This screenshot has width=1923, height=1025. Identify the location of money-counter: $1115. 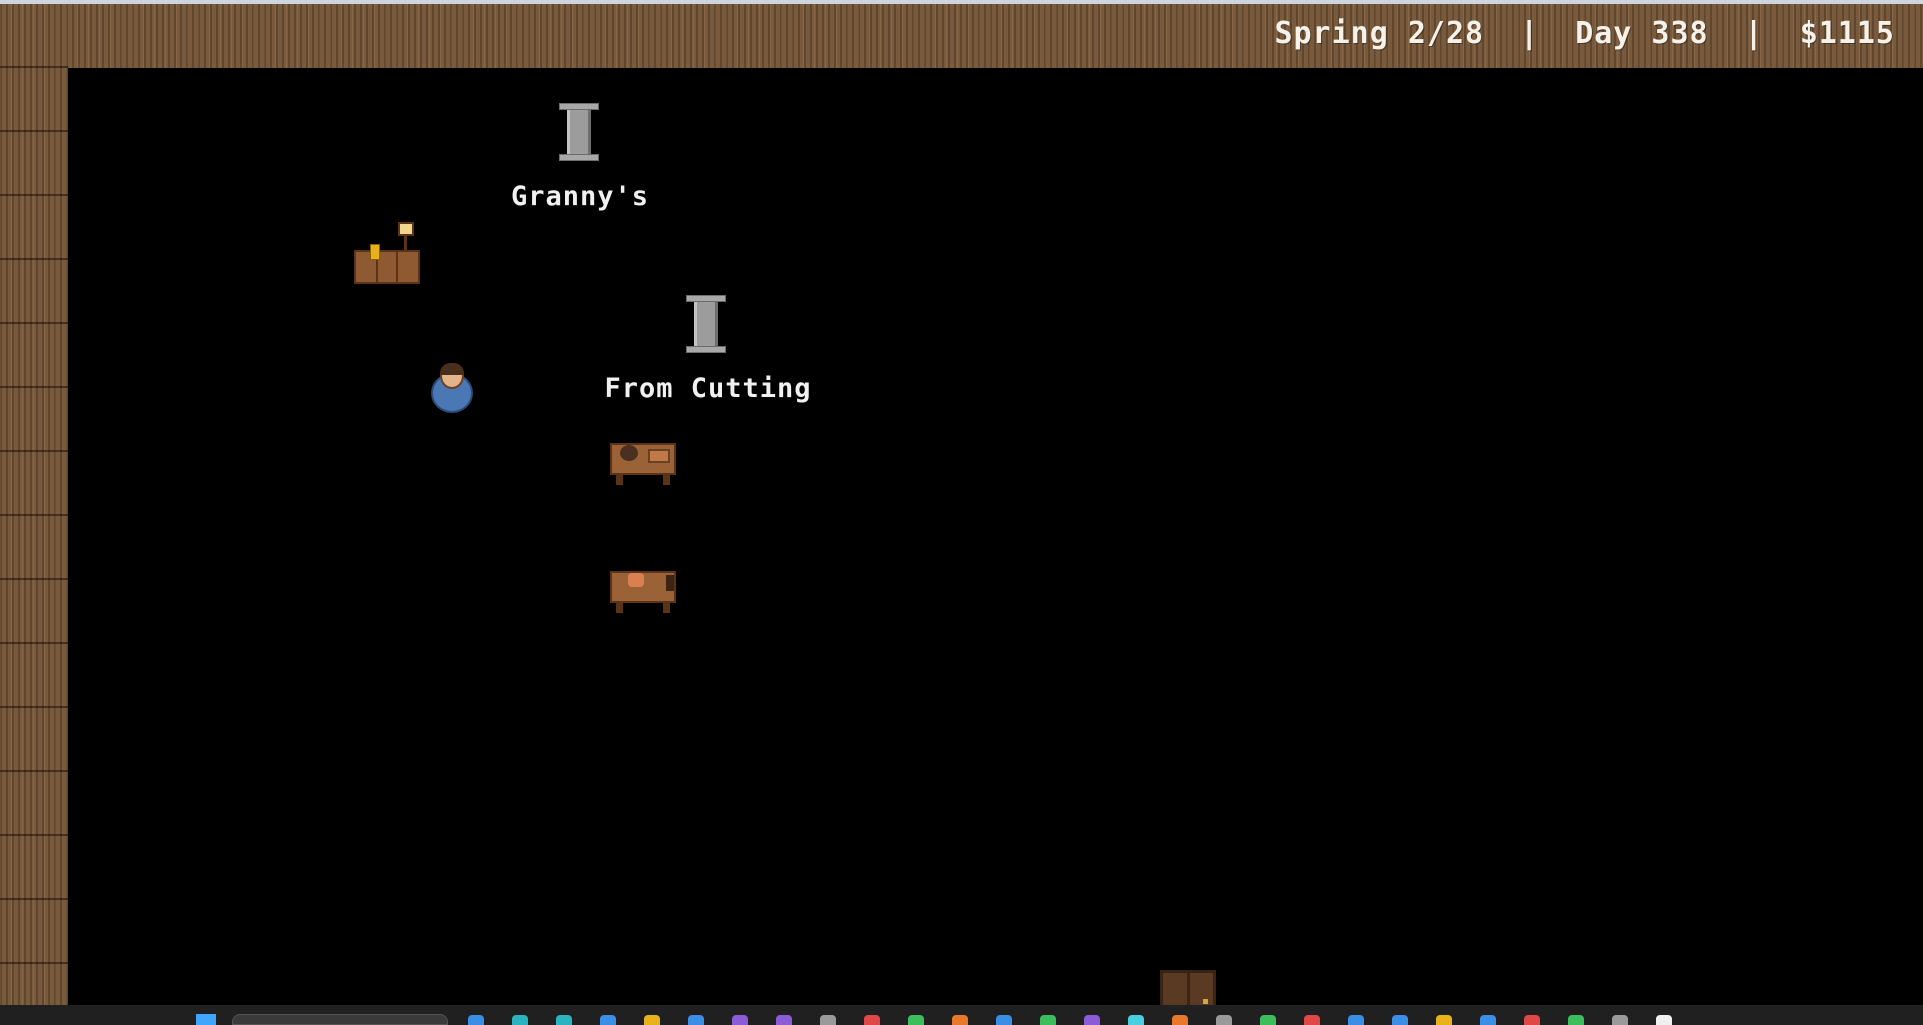
(1847, 33).